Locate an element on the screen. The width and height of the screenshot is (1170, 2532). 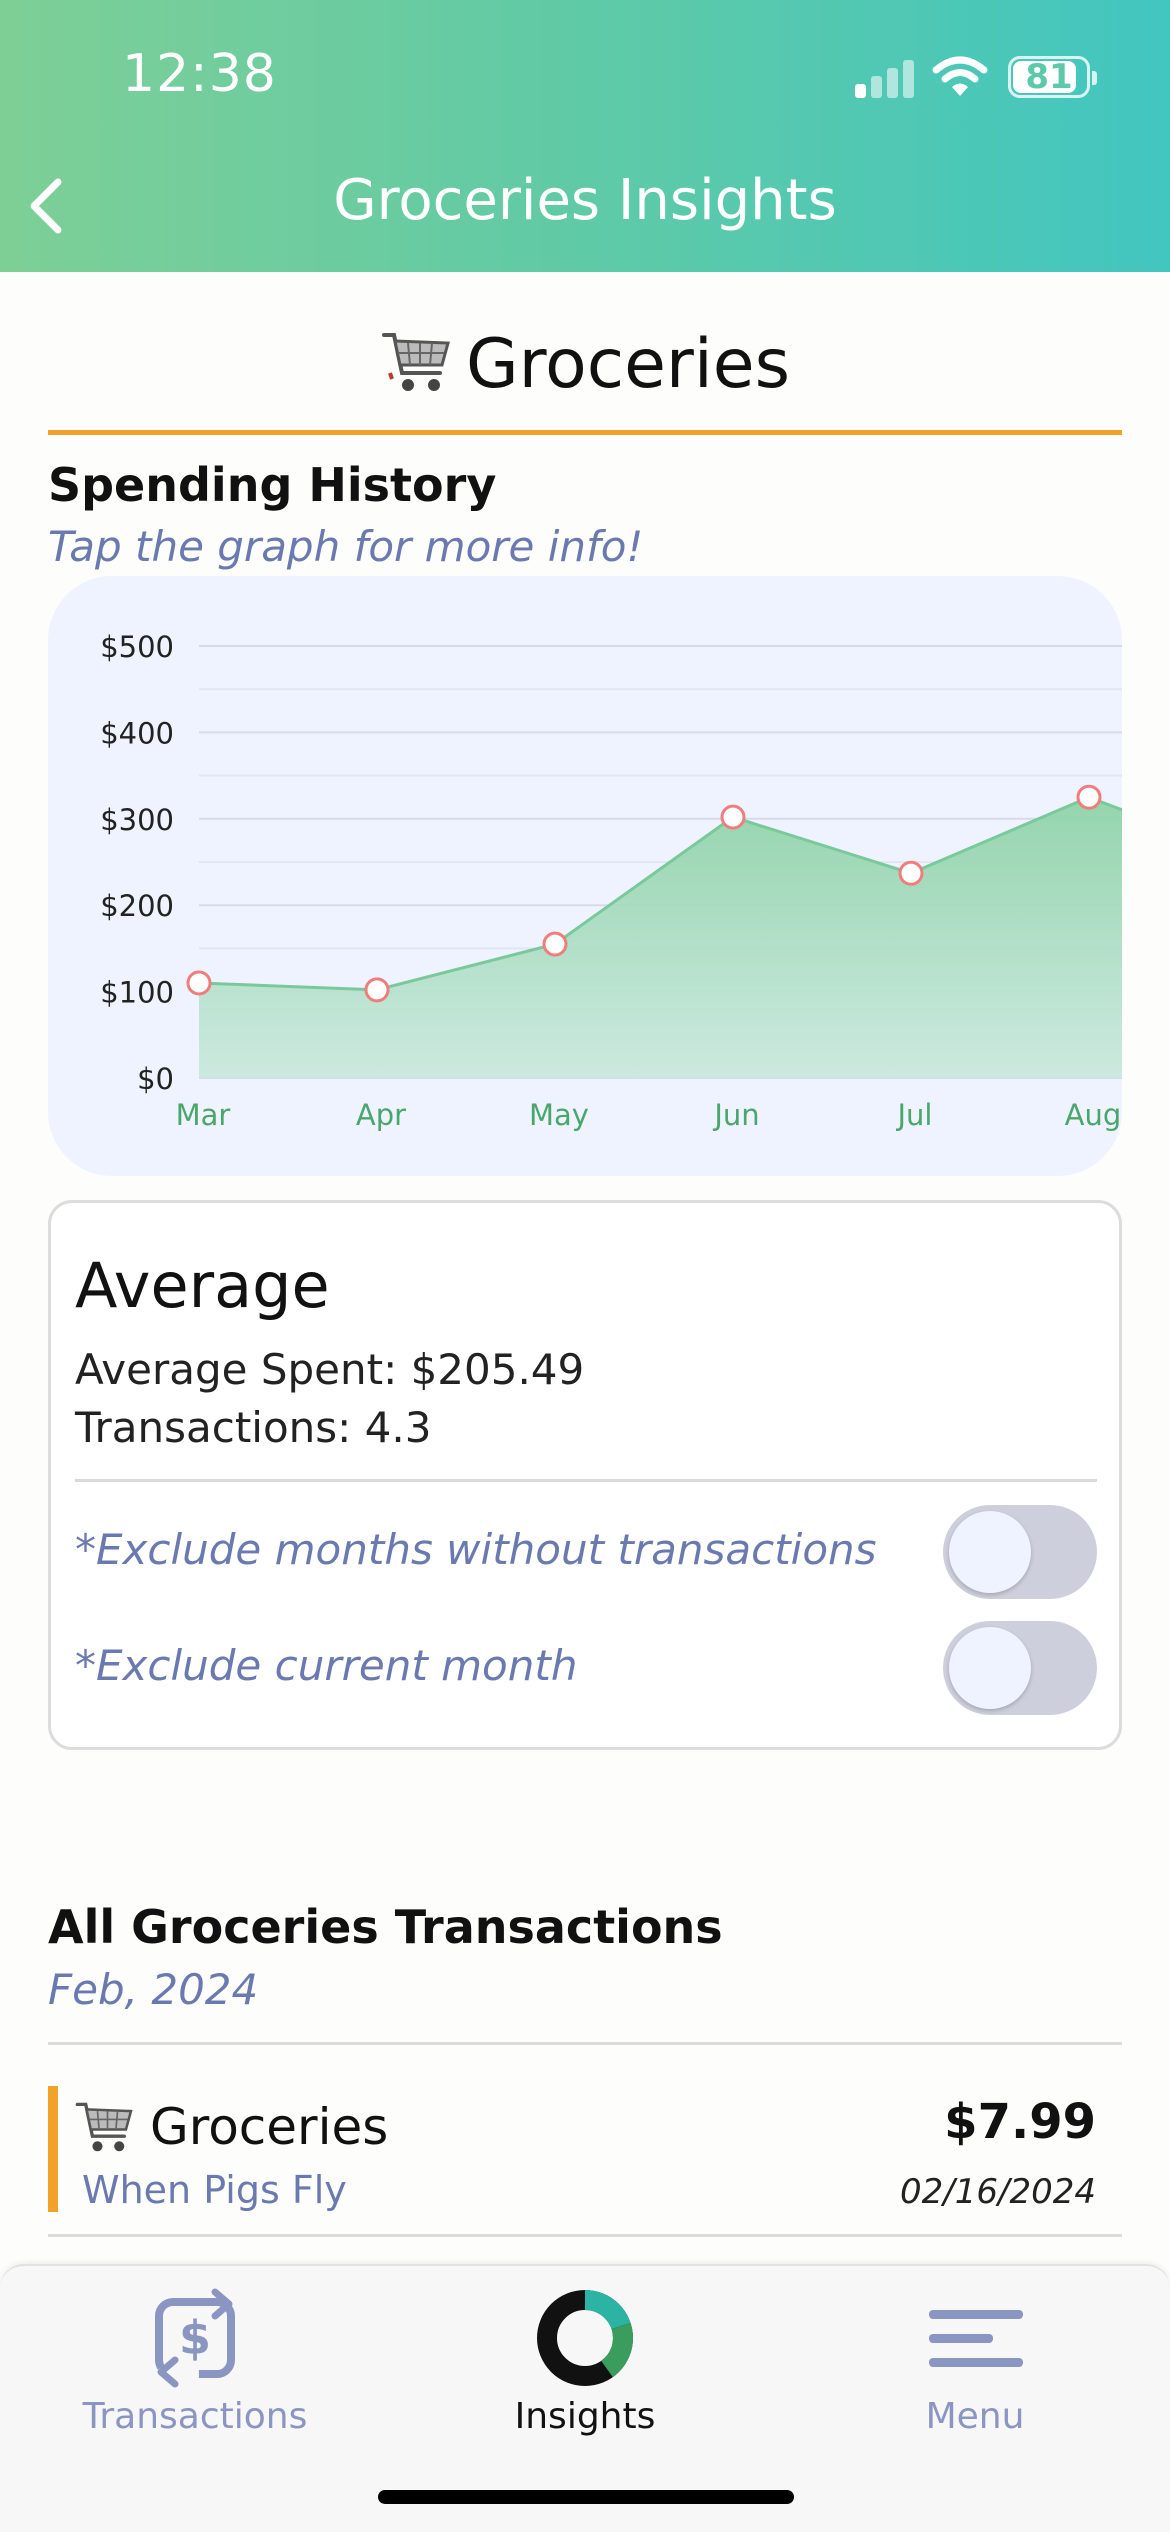
average-transactions: Transactions: 4.3 is located at coordinates (253, 1427).